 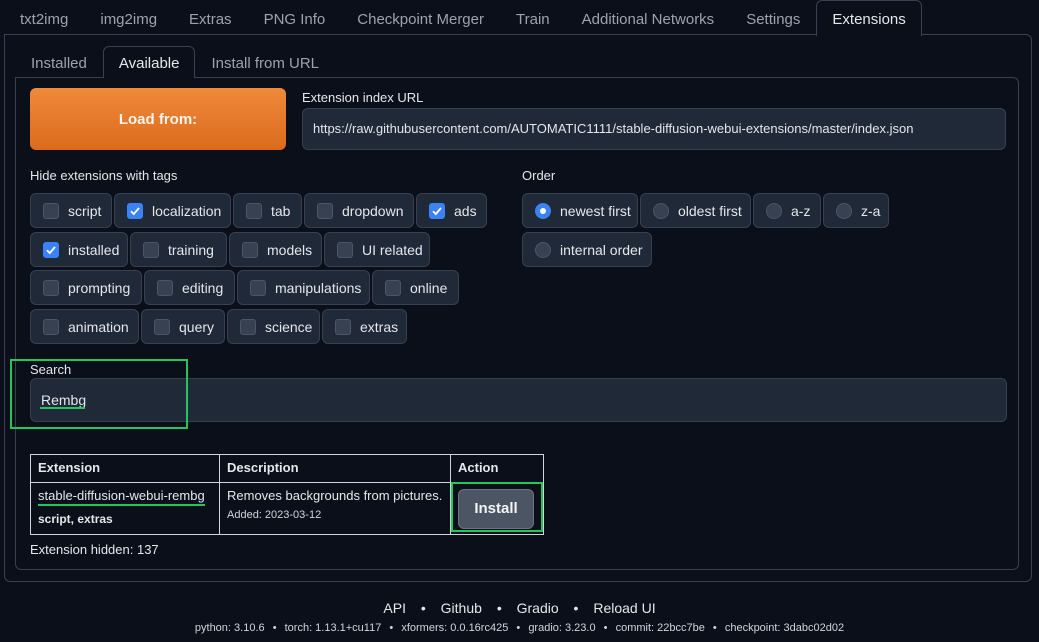 I want to click on search-highlight-box, so click(x=99, y=394).